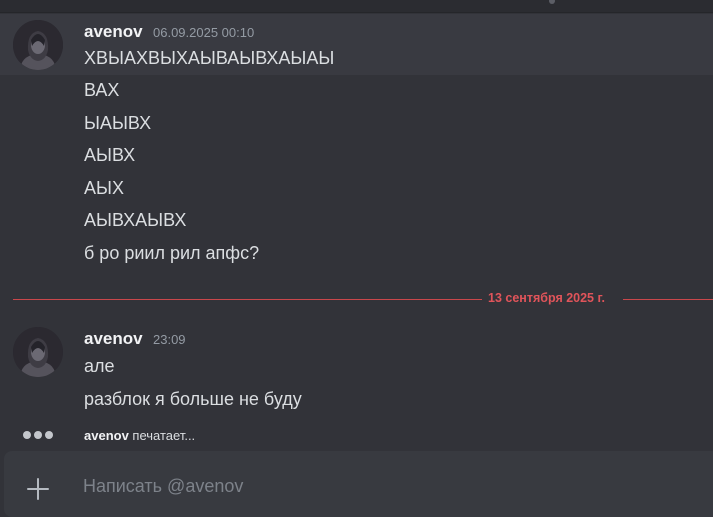 The image size is (713, 517). I want to click on message-text: ВАХ, so click(102, 90).